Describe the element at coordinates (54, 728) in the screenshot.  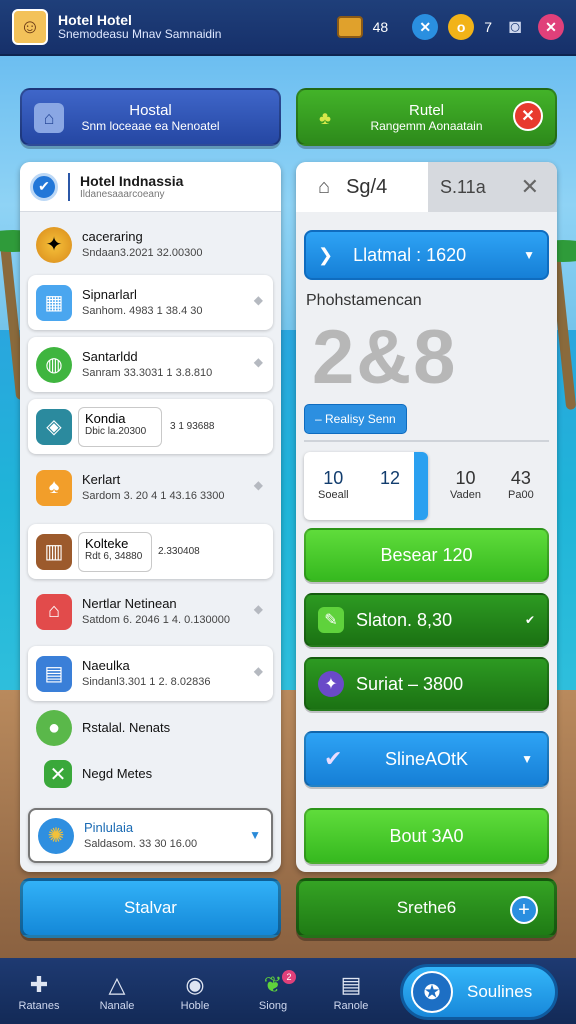
I see `leaf-icon: ●` at that location.